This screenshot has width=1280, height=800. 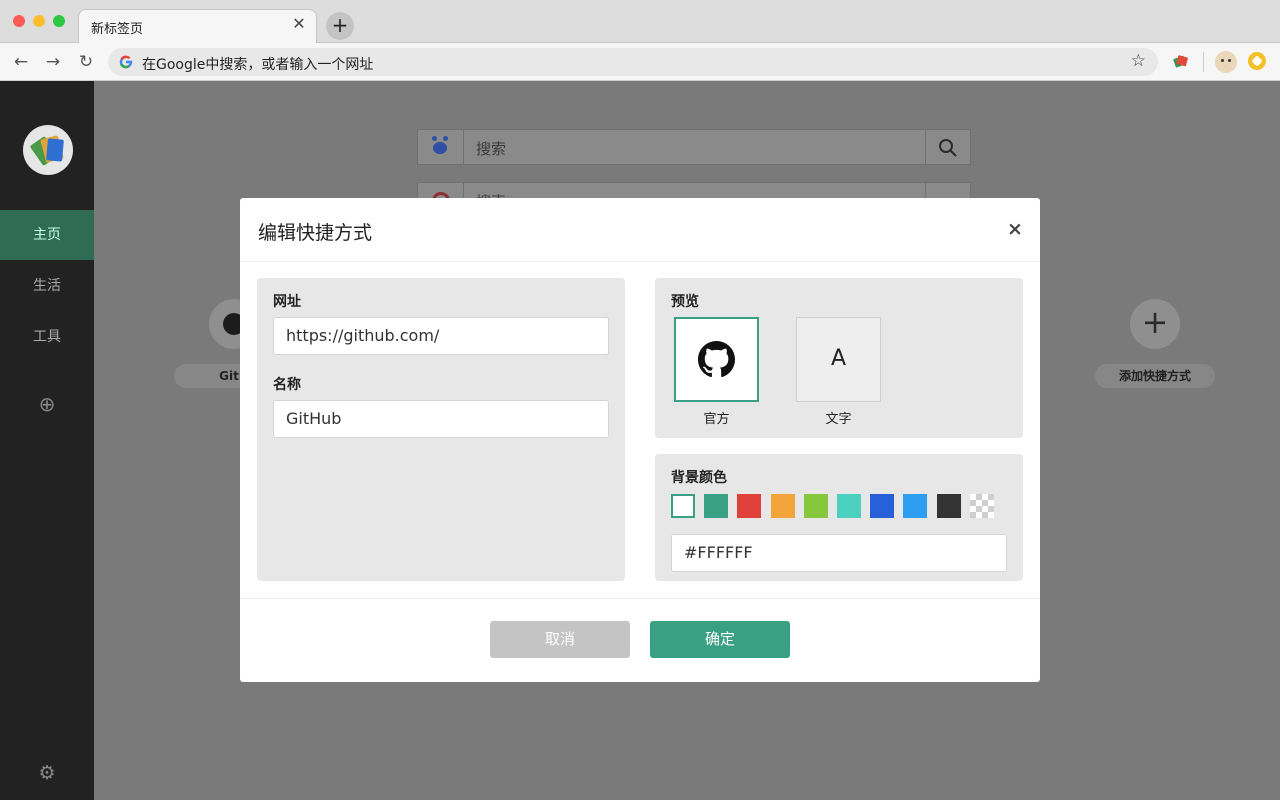 What do you see at coordinates (117, 29) in the screenshot?
I see `tab-title: 新标签页` at bounding box center [117, 29].